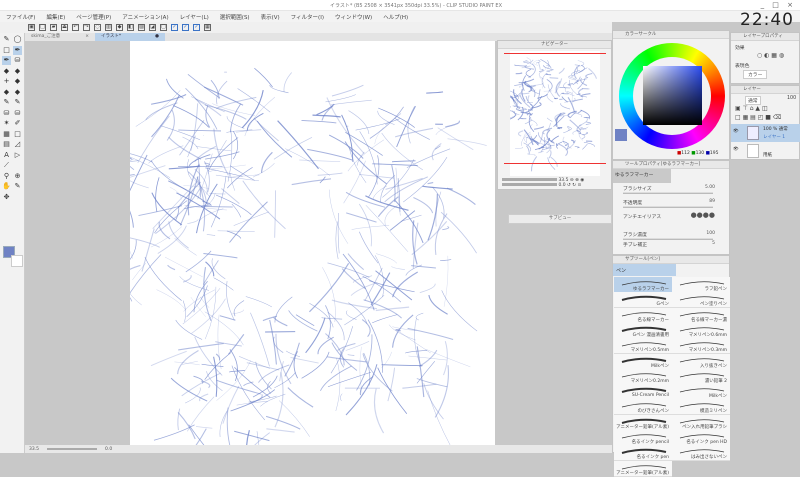 This screenshot has height=477, width=800. Describe the element at coordinates (60, 37) in the screenshot. I see `tab-skima: skima_ご注意×` at that location.